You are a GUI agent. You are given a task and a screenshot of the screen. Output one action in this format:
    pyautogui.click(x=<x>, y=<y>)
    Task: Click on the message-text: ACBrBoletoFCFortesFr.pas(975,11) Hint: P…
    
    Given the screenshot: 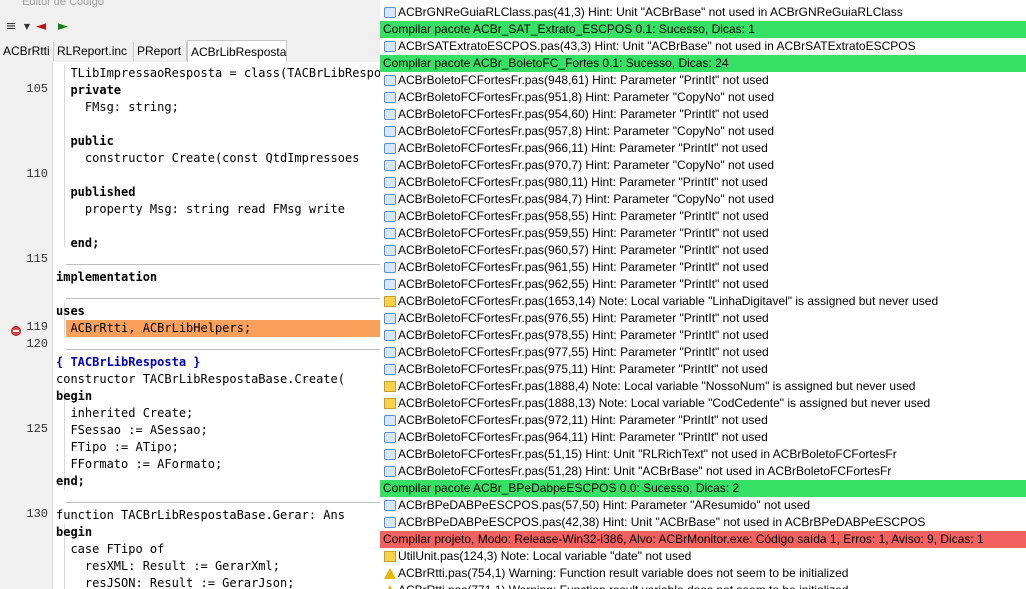 What is the action you would take?
    pyautogui.click(x=583, y=369)
    